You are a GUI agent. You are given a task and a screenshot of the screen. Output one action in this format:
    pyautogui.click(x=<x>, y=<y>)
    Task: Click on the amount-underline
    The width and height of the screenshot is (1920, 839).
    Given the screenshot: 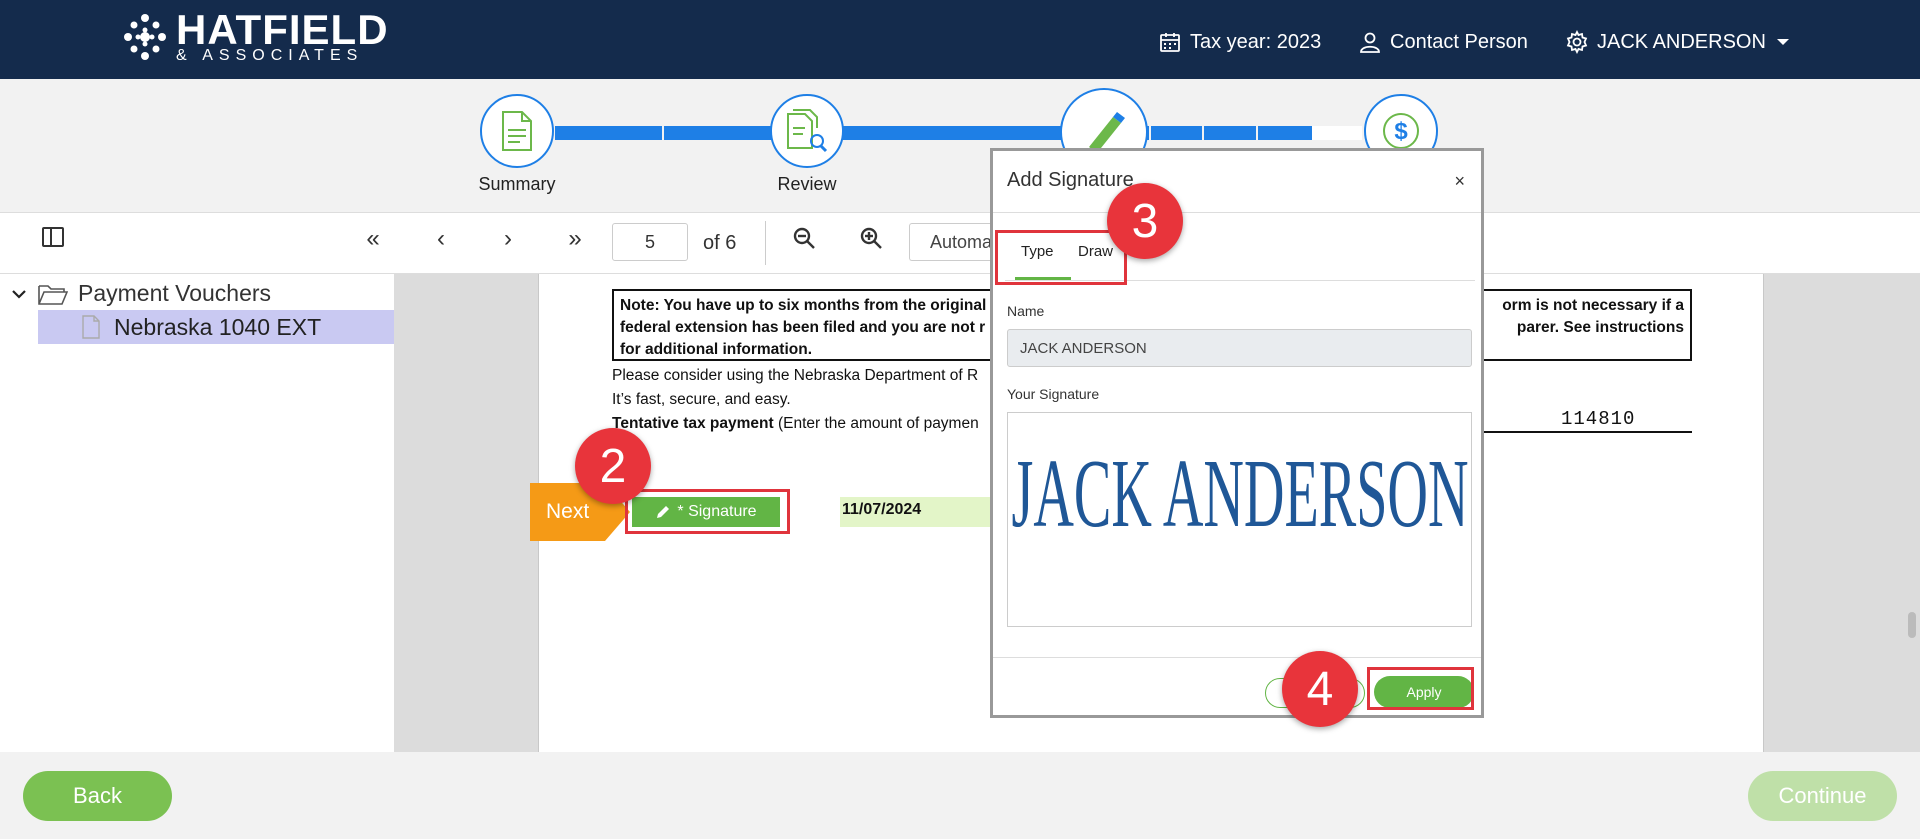 What is the action you would take?
    pyautogui.click(x=1586, y=432)
    